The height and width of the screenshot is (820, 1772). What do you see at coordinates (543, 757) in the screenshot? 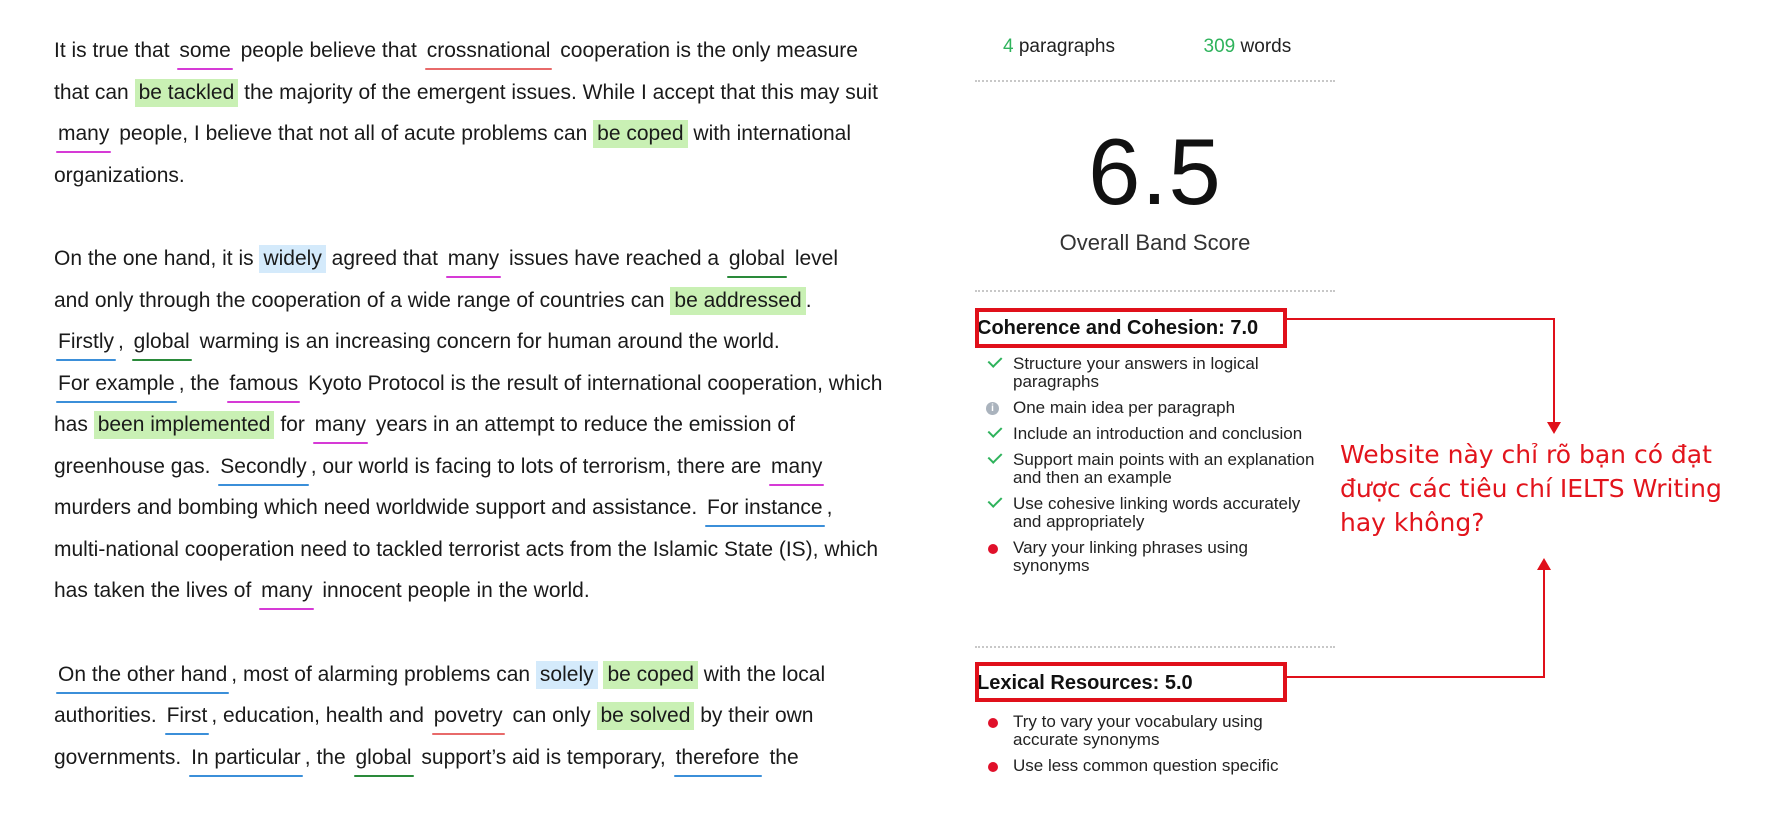
I see `essay-text-segment: support’s aid is temporary,` at bounding box center [543, 757].